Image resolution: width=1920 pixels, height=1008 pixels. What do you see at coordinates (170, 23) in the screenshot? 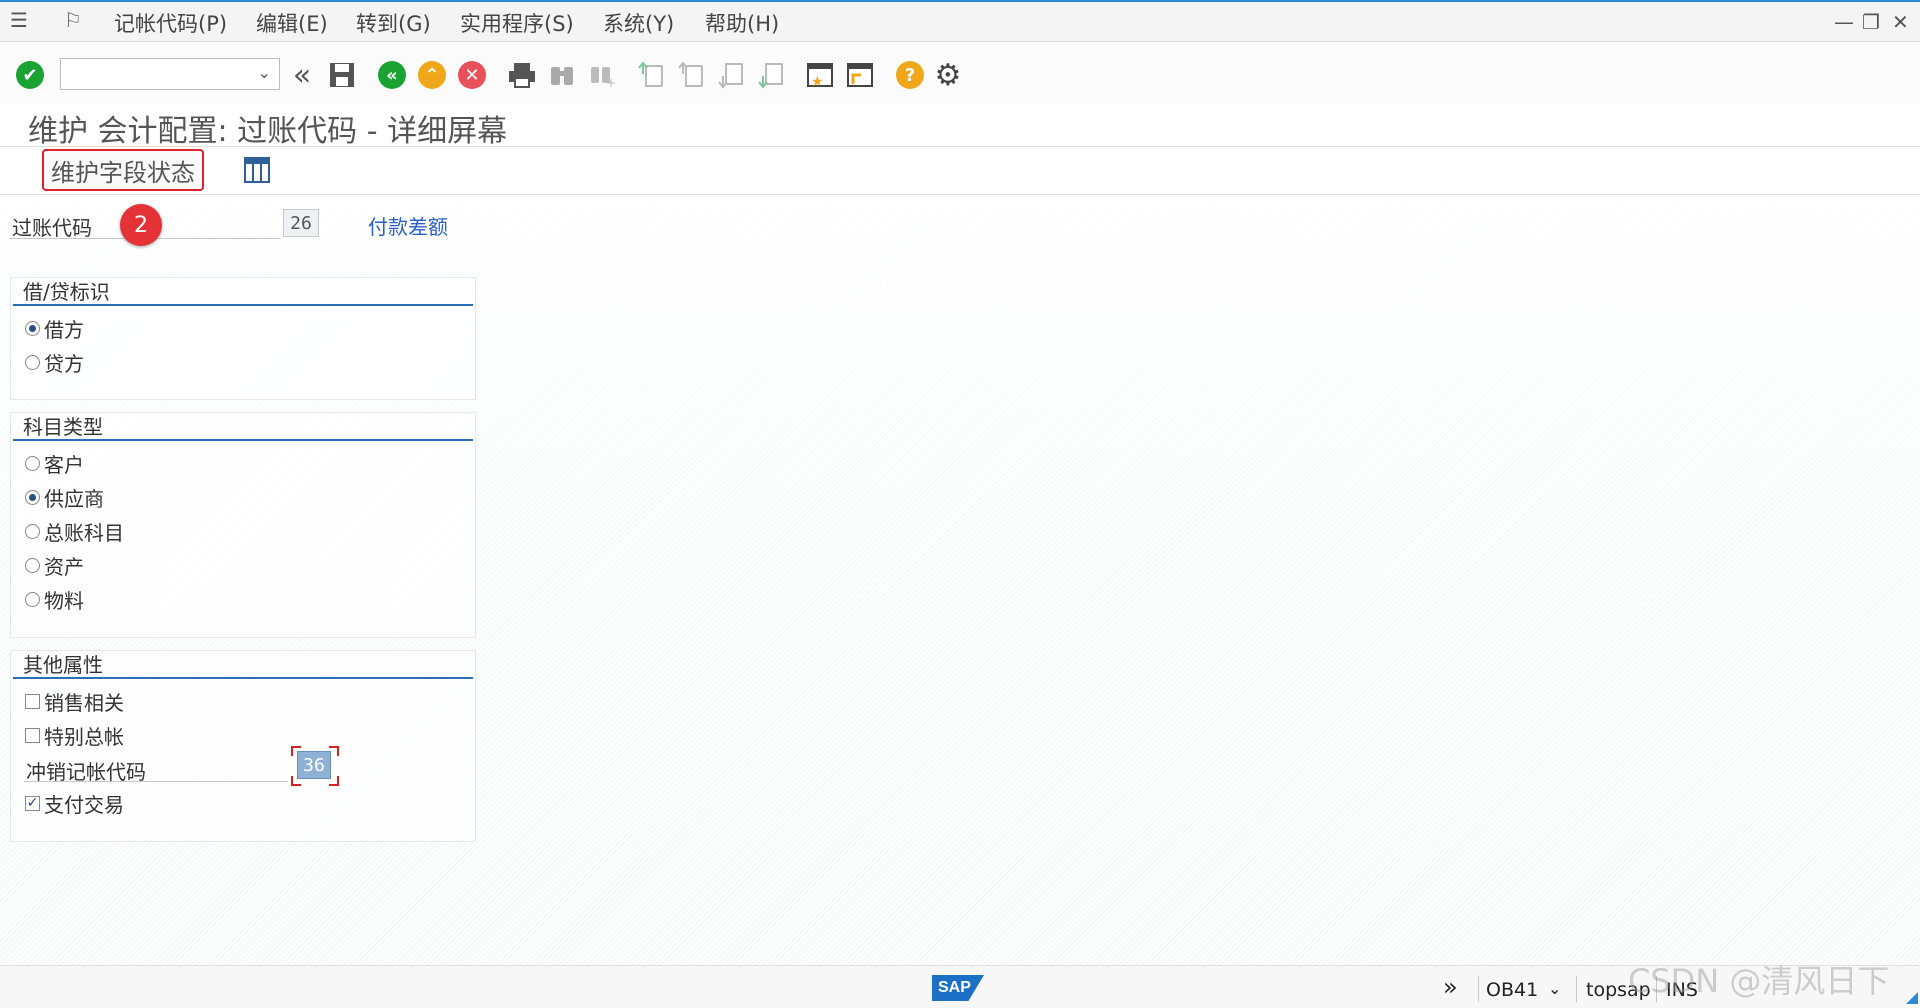
I see `menu-posting-key: 记帐代码(P)` at bounding box center [170, 23].